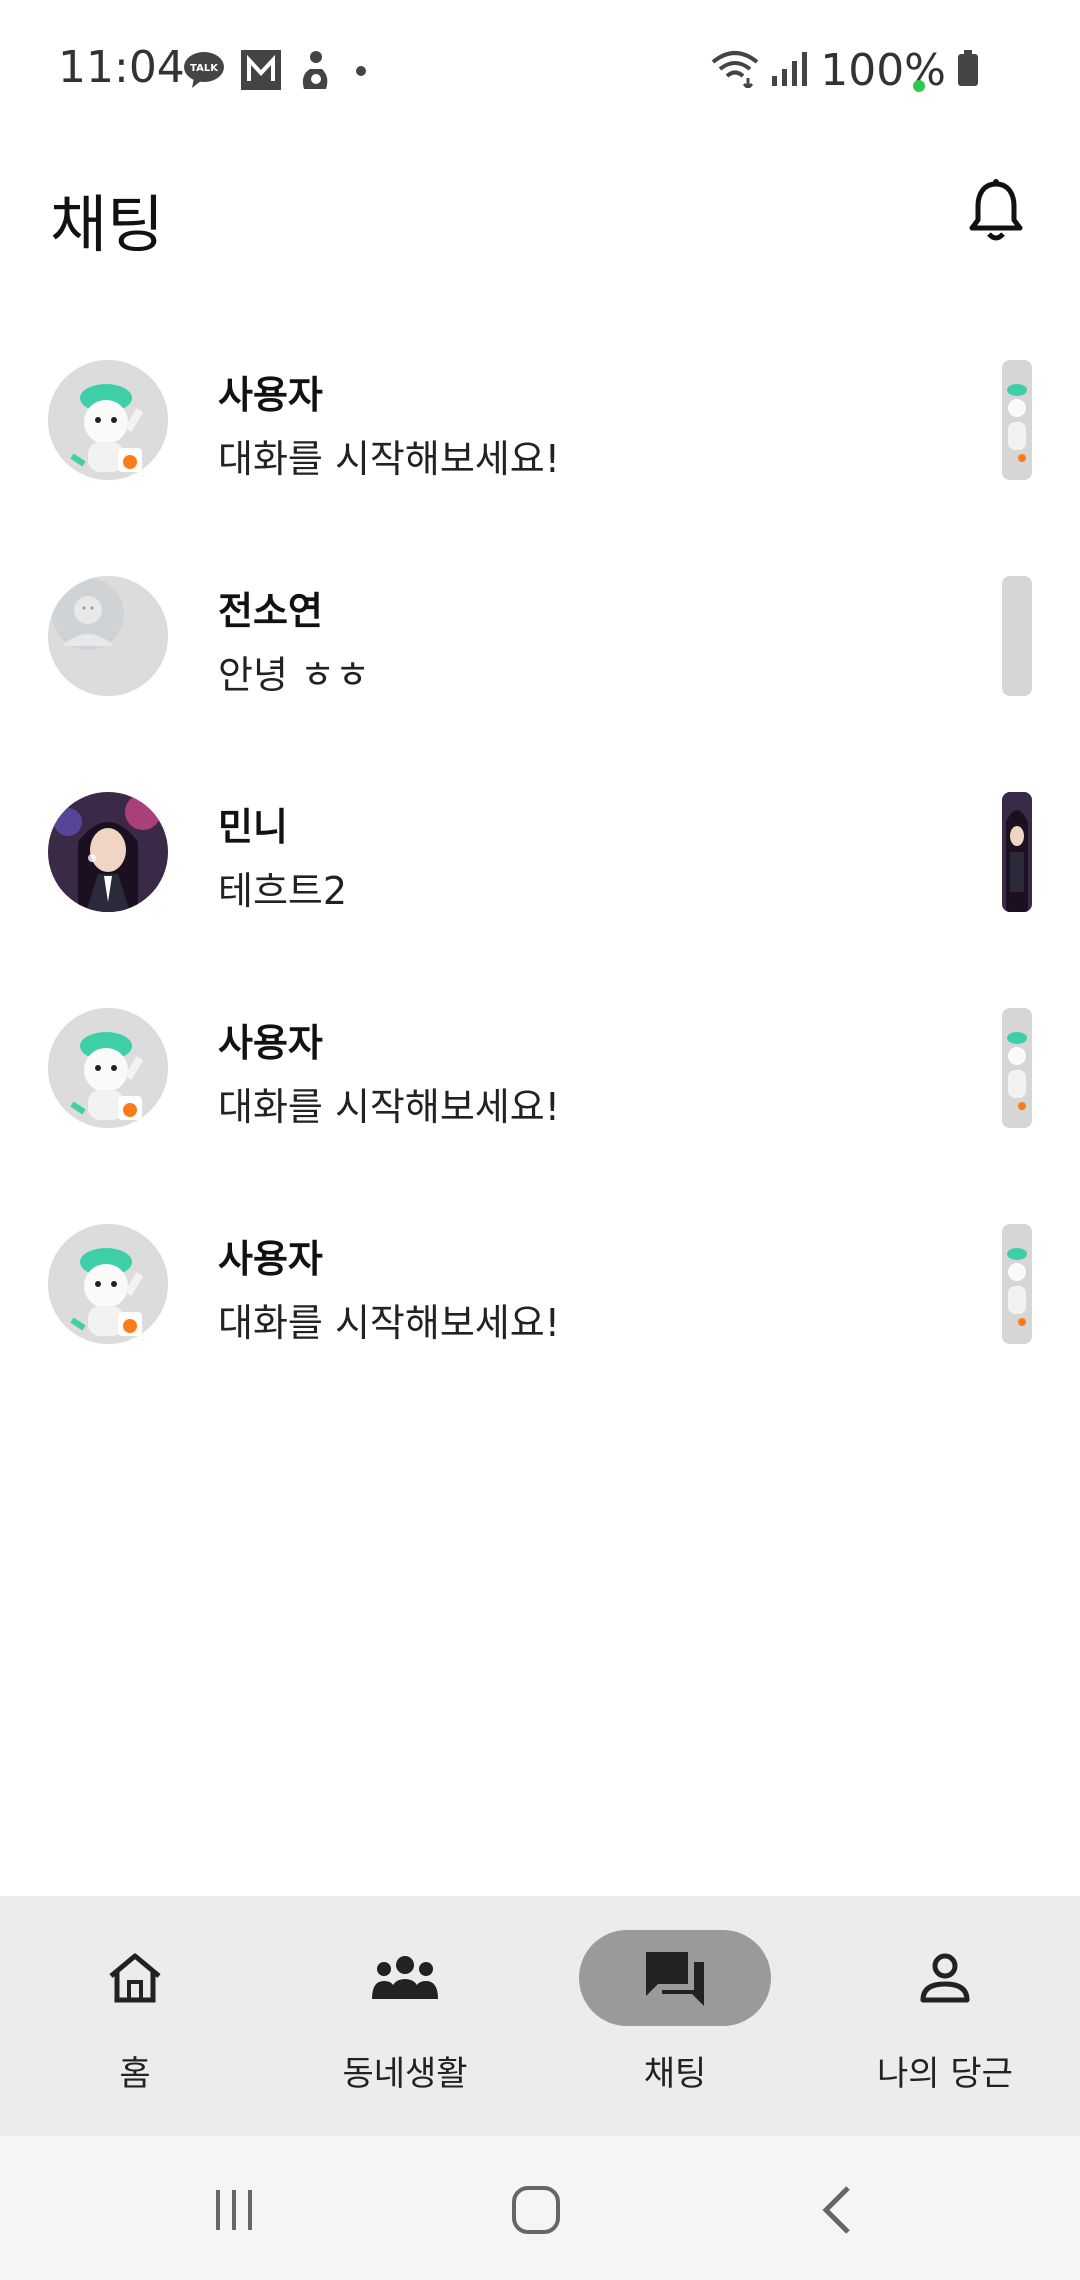 This screenshot has height=2280, width=1080. What do you see at coordinates (405, 2074) in the screenshot?
I see `nav-label: 동네생활` at bounding box center [405, 2074].